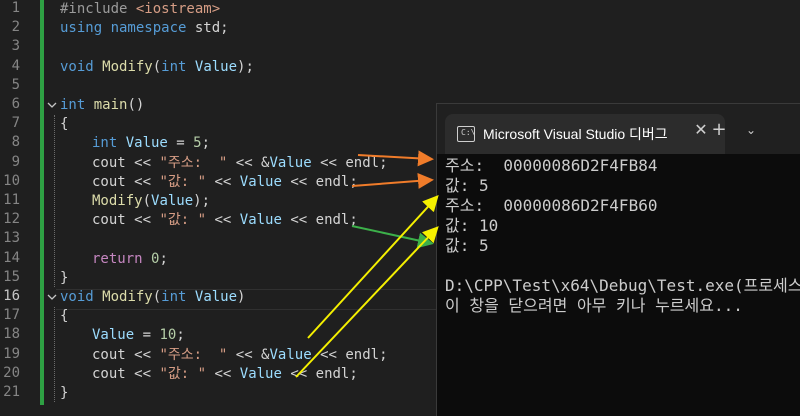  Describe the element at coordinates (225, 220) in the screenshot. I see `code-line-12: cout << "값: " << Value << endl;` at that location.